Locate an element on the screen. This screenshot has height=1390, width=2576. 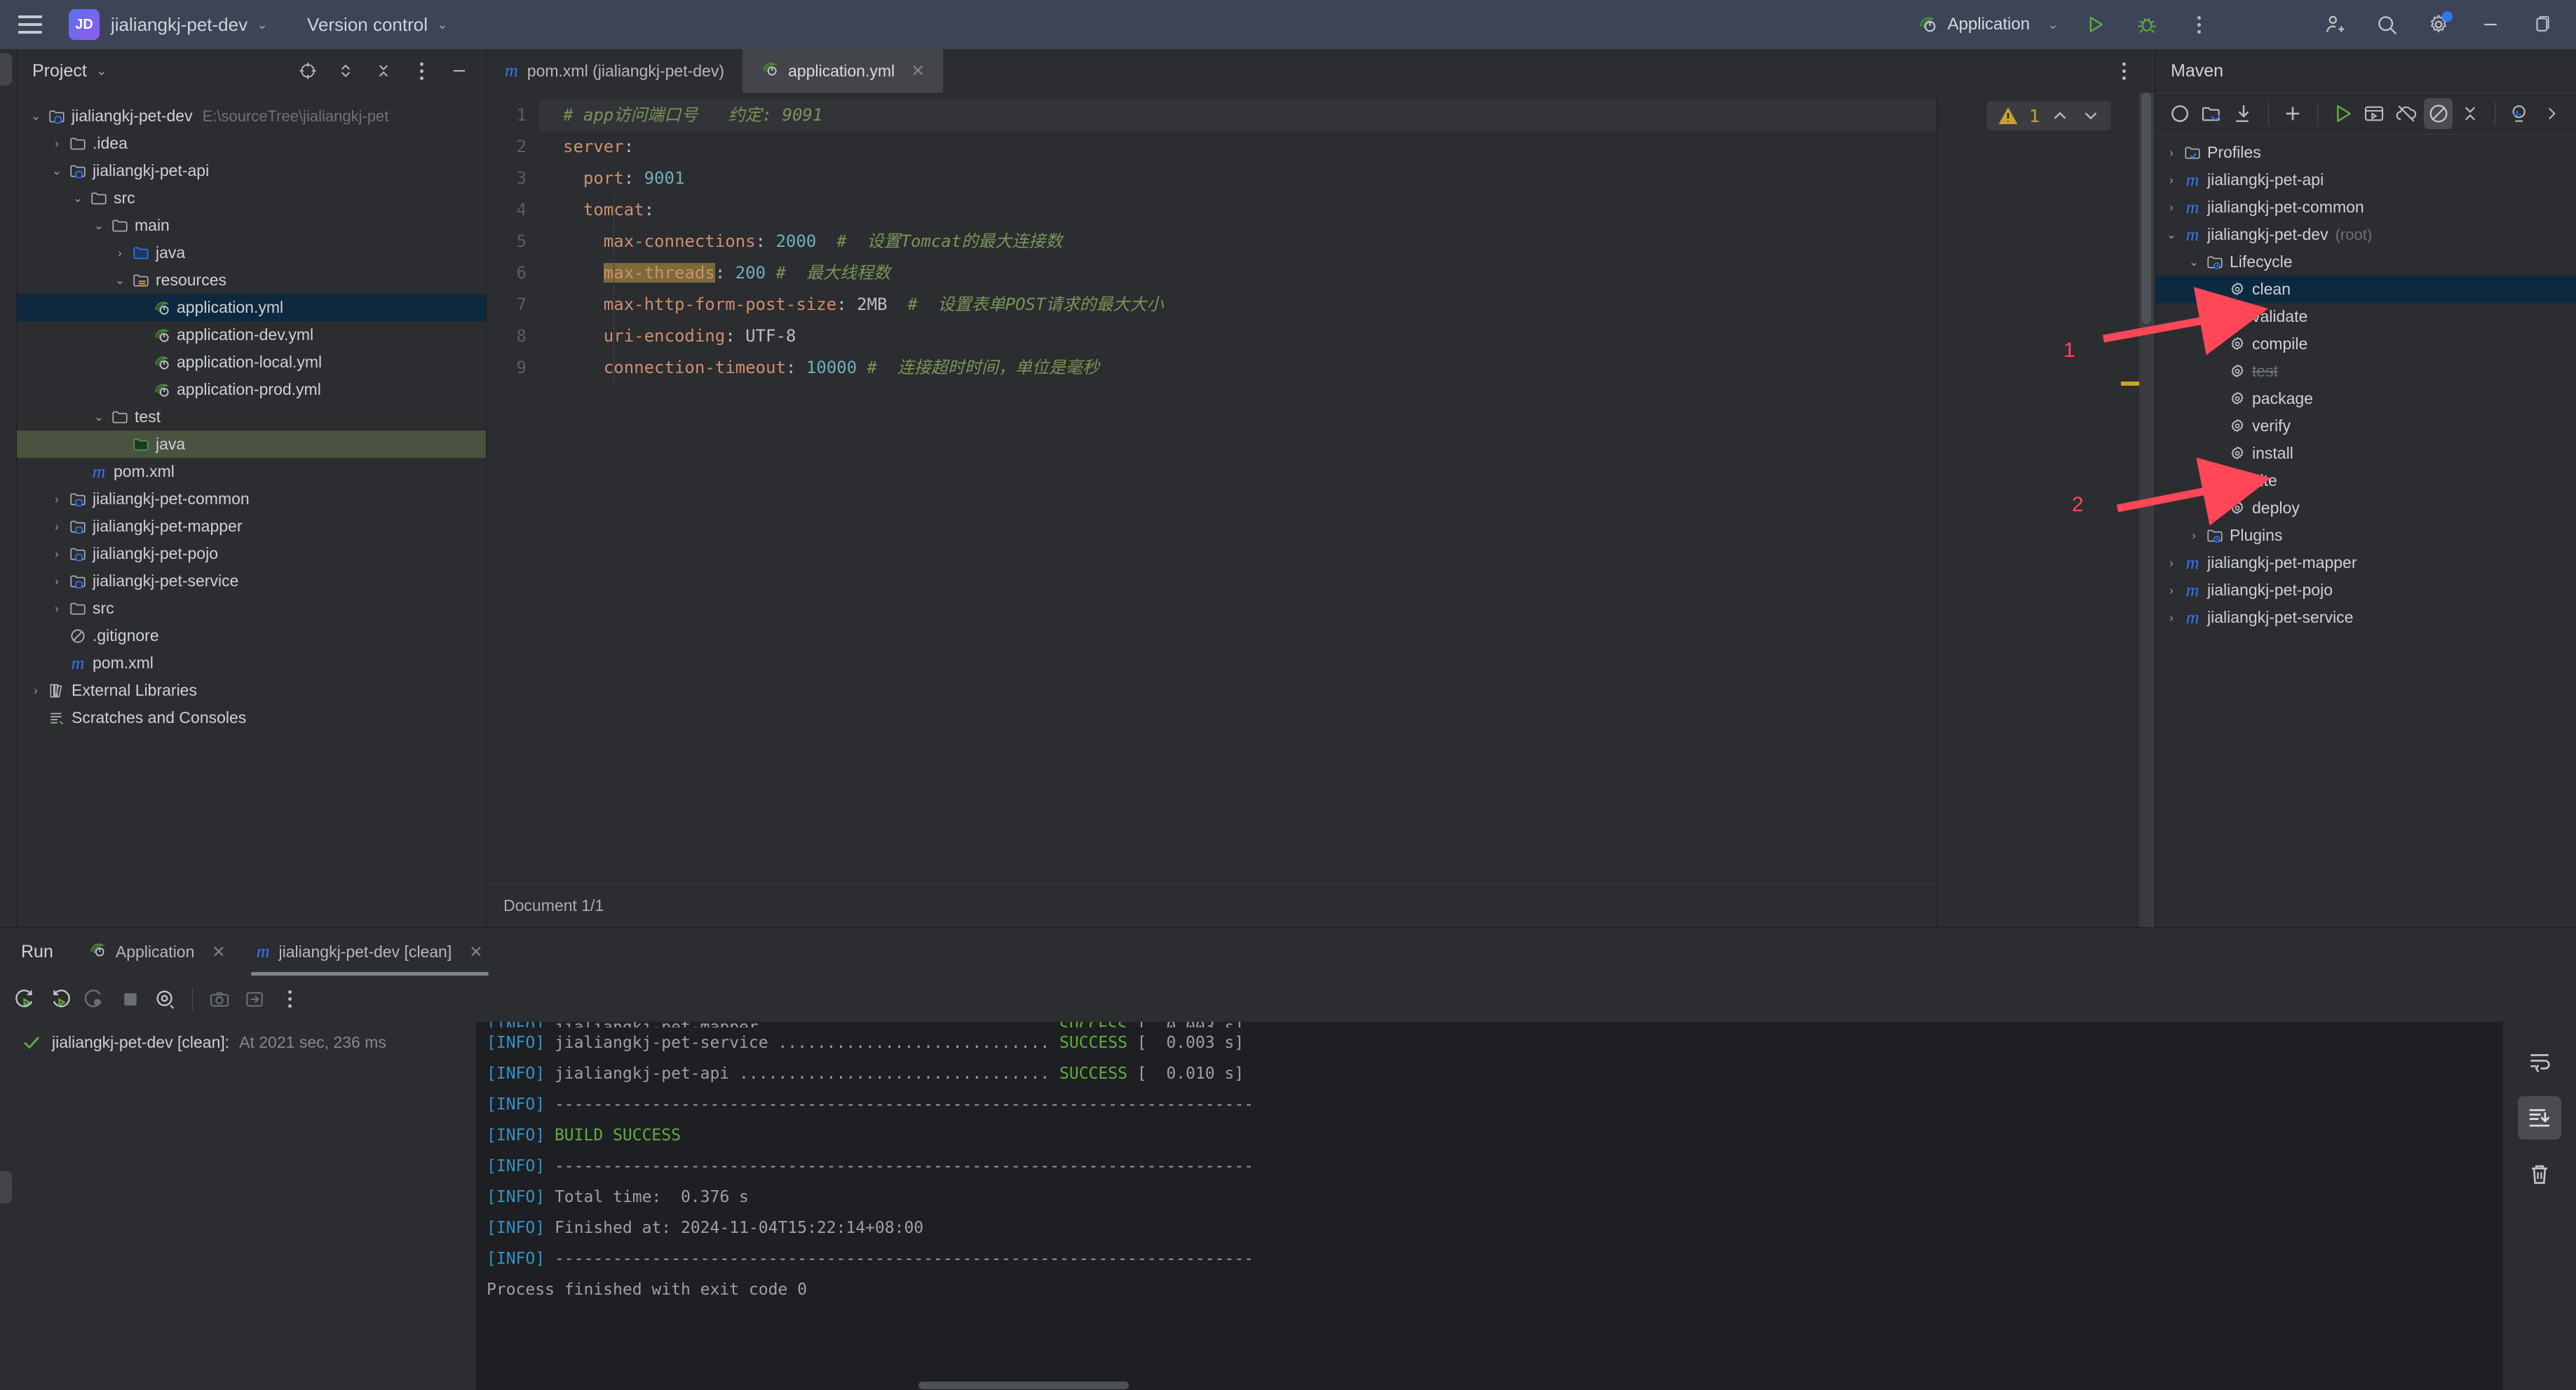
maven-tree-item: › Profiles is located at coordinates (2365, 152).